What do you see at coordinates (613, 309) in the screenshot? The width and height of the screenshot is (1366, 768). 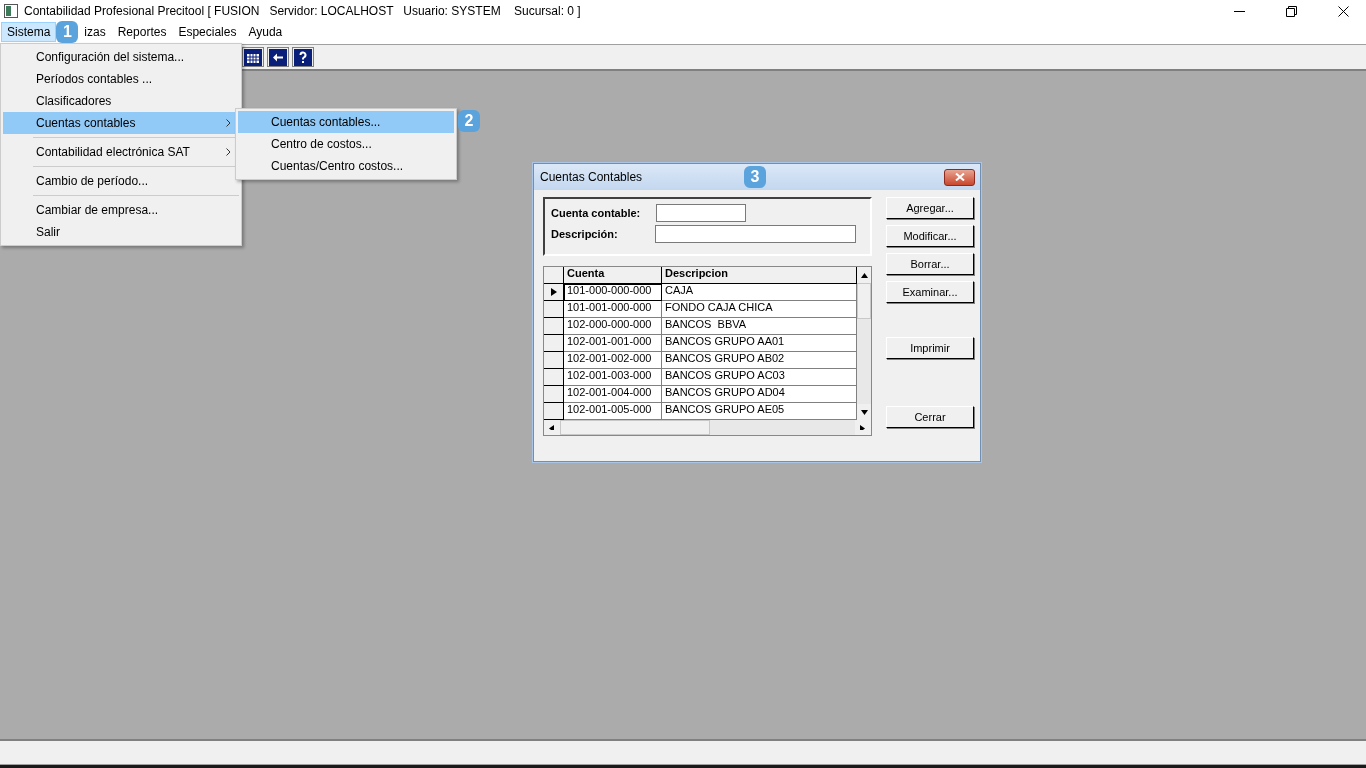 I see `table-cell: 101-001-000-000` at bounding box center [613, 309].